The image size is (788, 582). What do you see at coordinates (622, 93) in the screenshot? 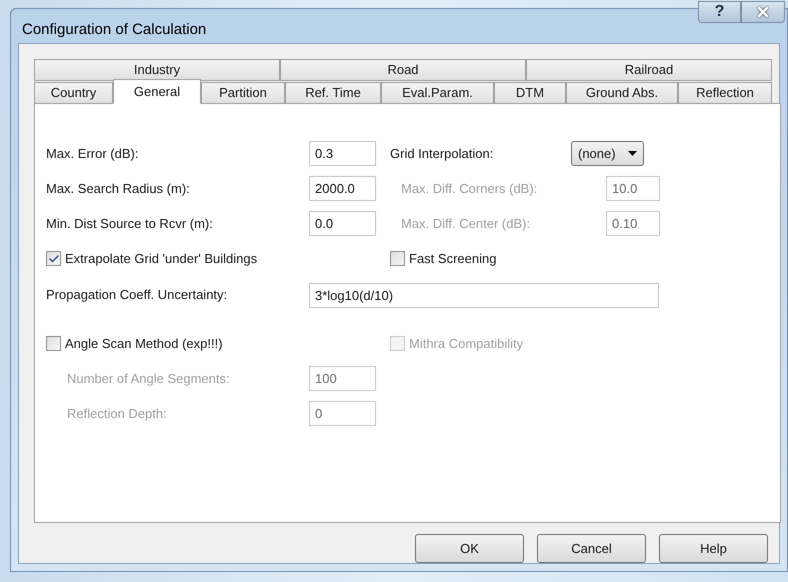
I see `tab: Ground Abs.` at bounding box center [622, 93].